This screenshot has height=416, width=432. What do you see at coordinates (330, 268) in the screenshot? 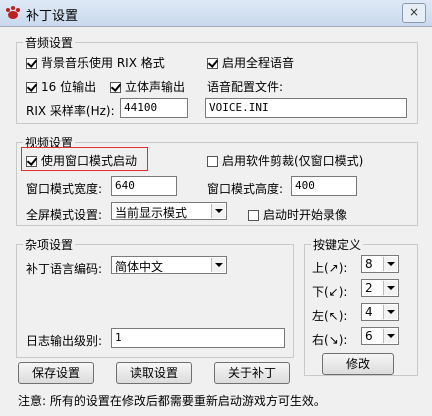
I see `key-up-label: 上(↗):` at bounding box center [330, 268].